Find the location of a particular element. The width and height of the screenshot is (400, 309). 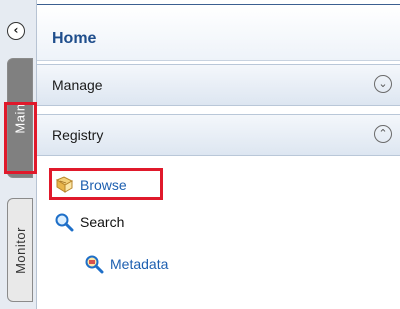

chevron-up-circle-icon: ⌃ is located at coordinates (383, 134).